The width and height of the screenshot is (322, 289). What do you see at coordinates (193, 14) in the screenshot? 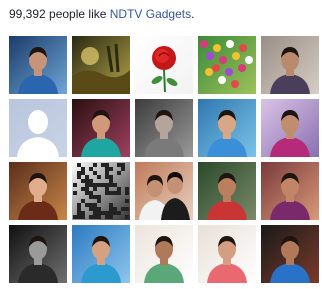
I see `likes-suffix: .` at bounding box center [193, 14].